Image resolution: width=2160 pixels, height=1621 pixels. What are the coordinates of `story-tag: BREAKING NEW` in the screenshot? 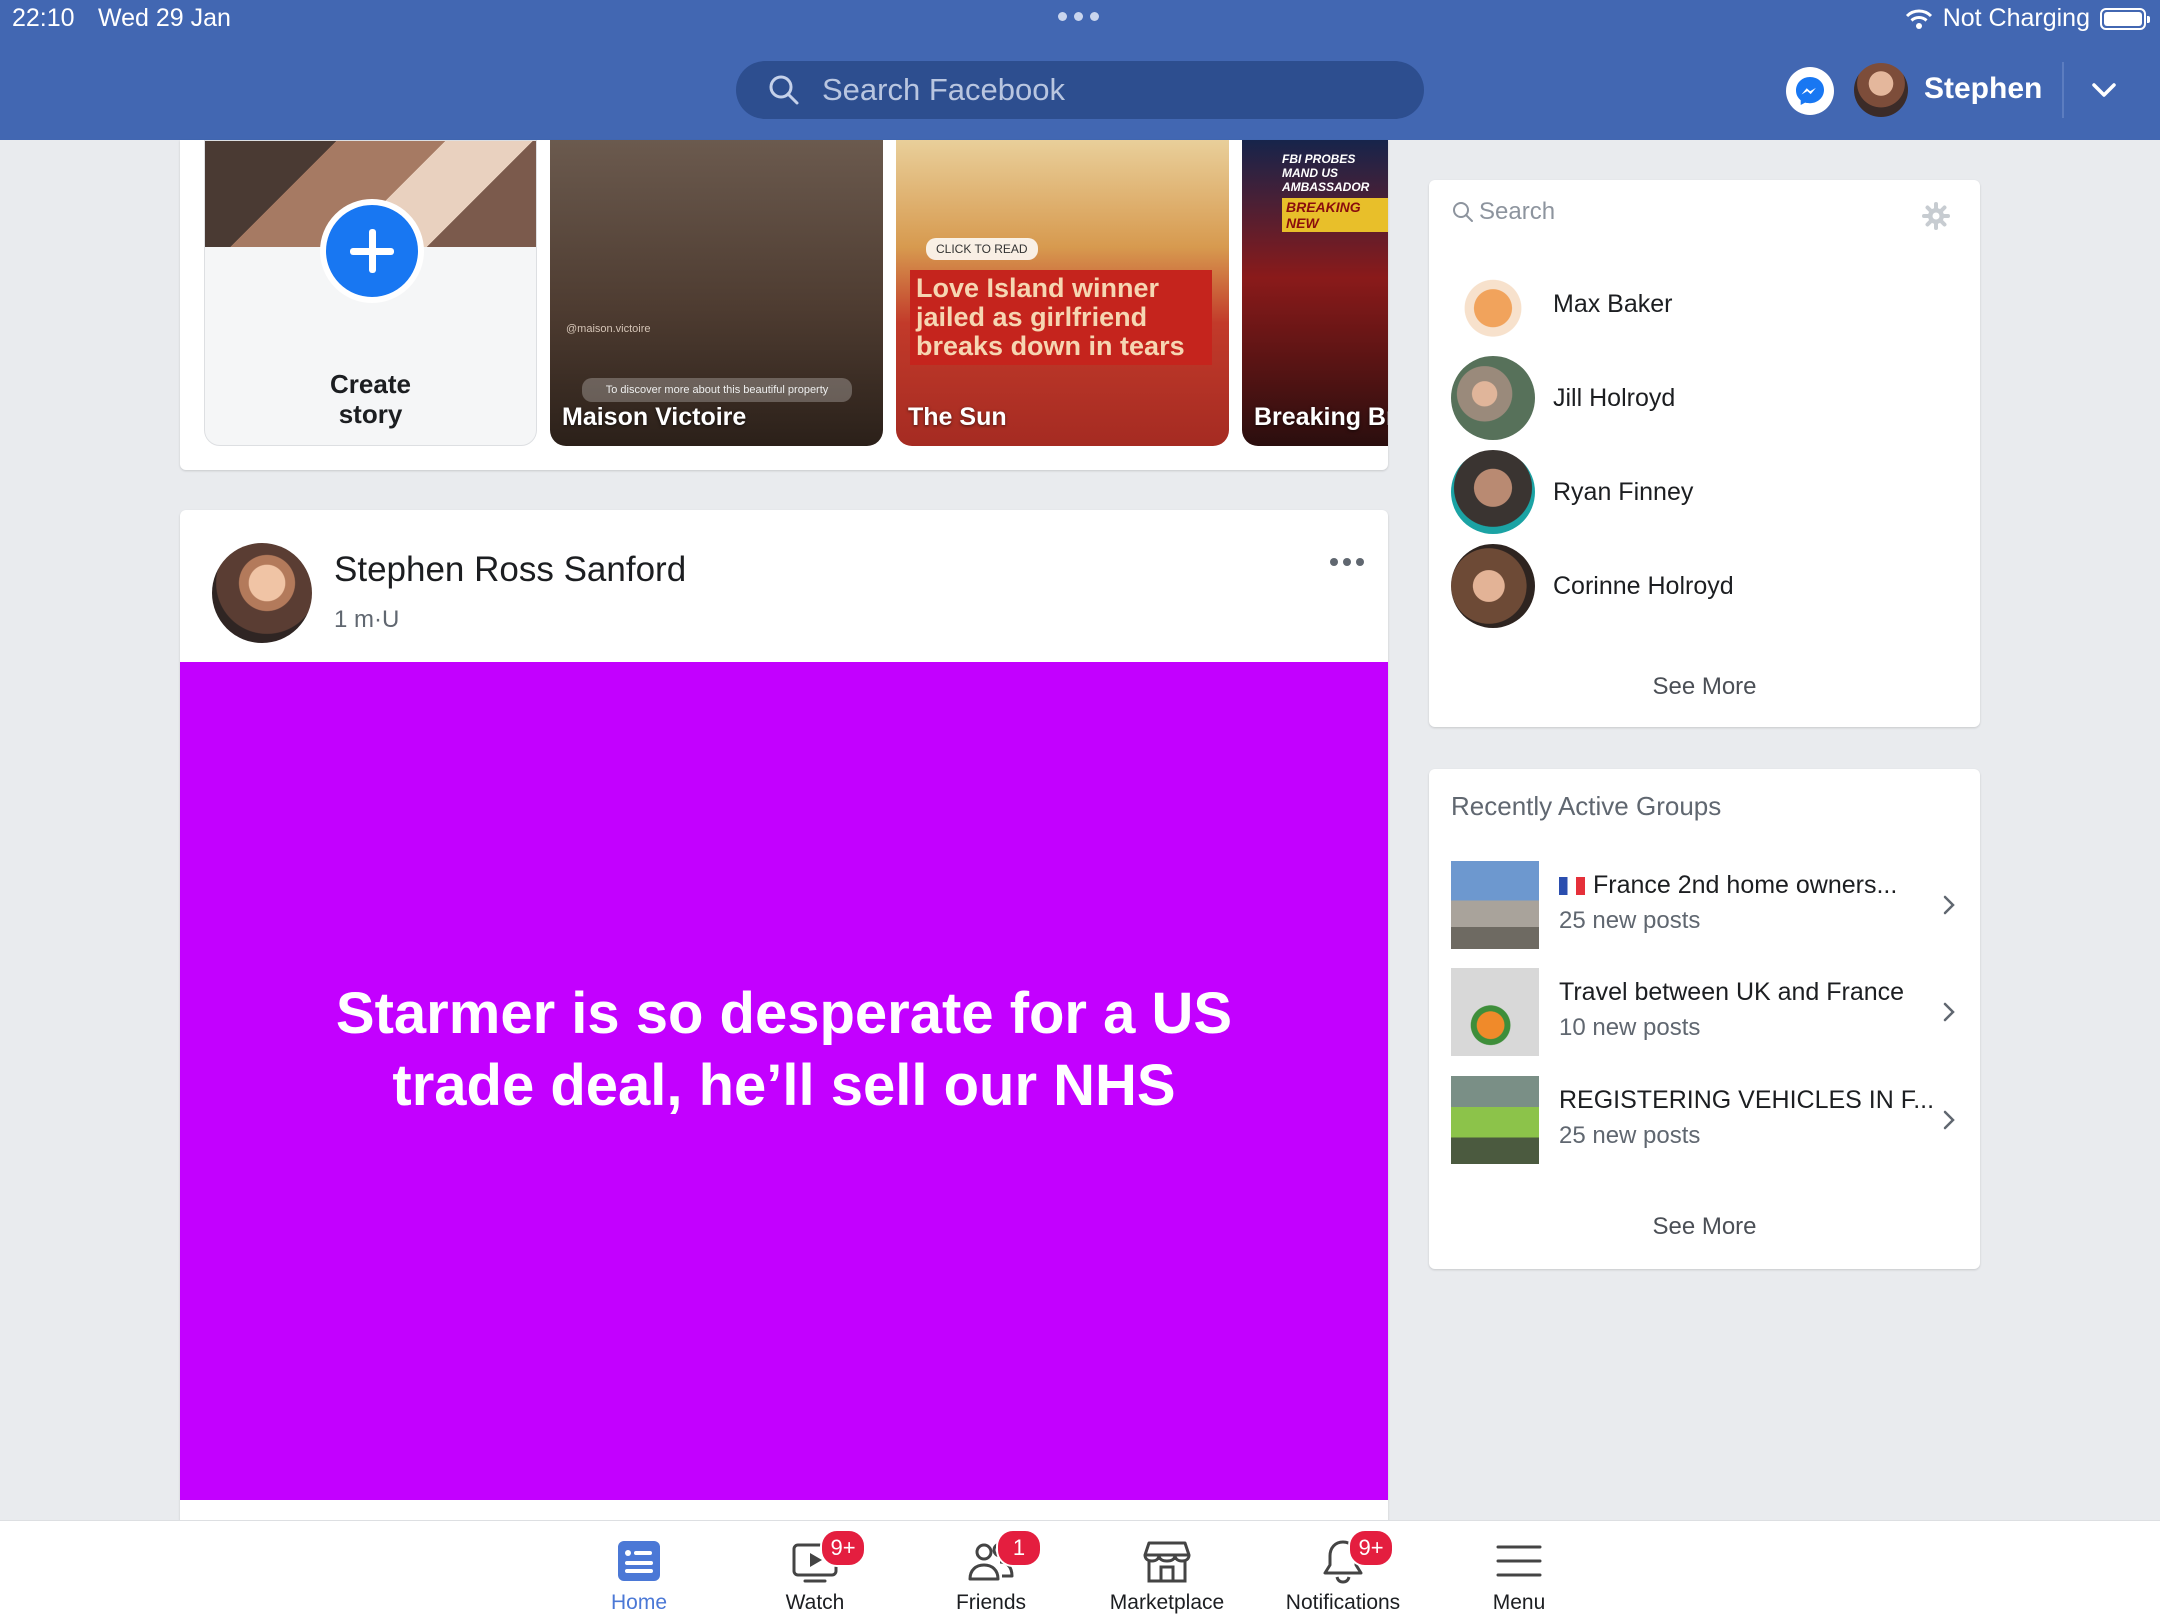 It's located at (1335, 215).